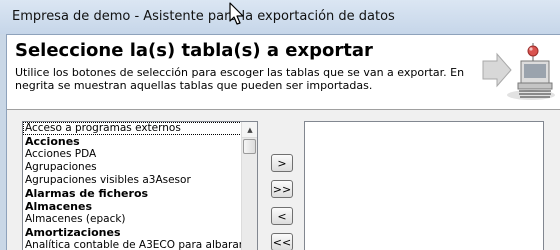 The height and width of the screenshot is (250, 560). What do you see at coordinates (250, 130) in the screenshot?
I see `scroll-up-arrow-icon: ▲` at bounding box center [250, 130].